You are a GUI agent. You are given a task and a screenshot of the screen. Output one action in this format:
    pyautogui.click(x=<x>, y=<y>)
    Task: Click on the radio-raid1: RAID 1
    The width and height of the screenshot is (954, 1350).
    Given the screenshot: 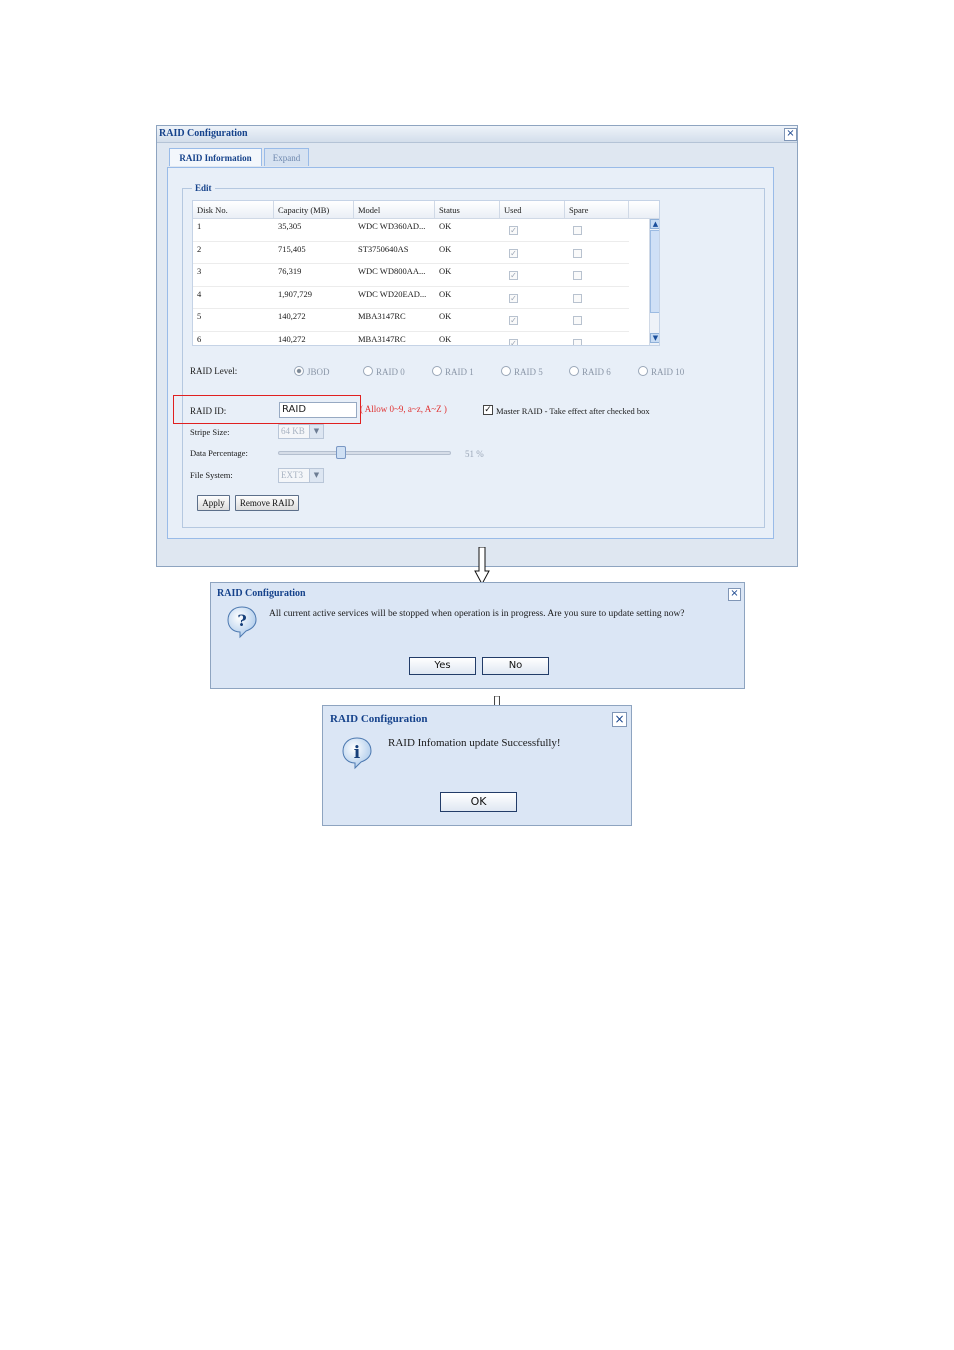 What is the action you would take?
    pyautogui.click(x=453, y=371)
    